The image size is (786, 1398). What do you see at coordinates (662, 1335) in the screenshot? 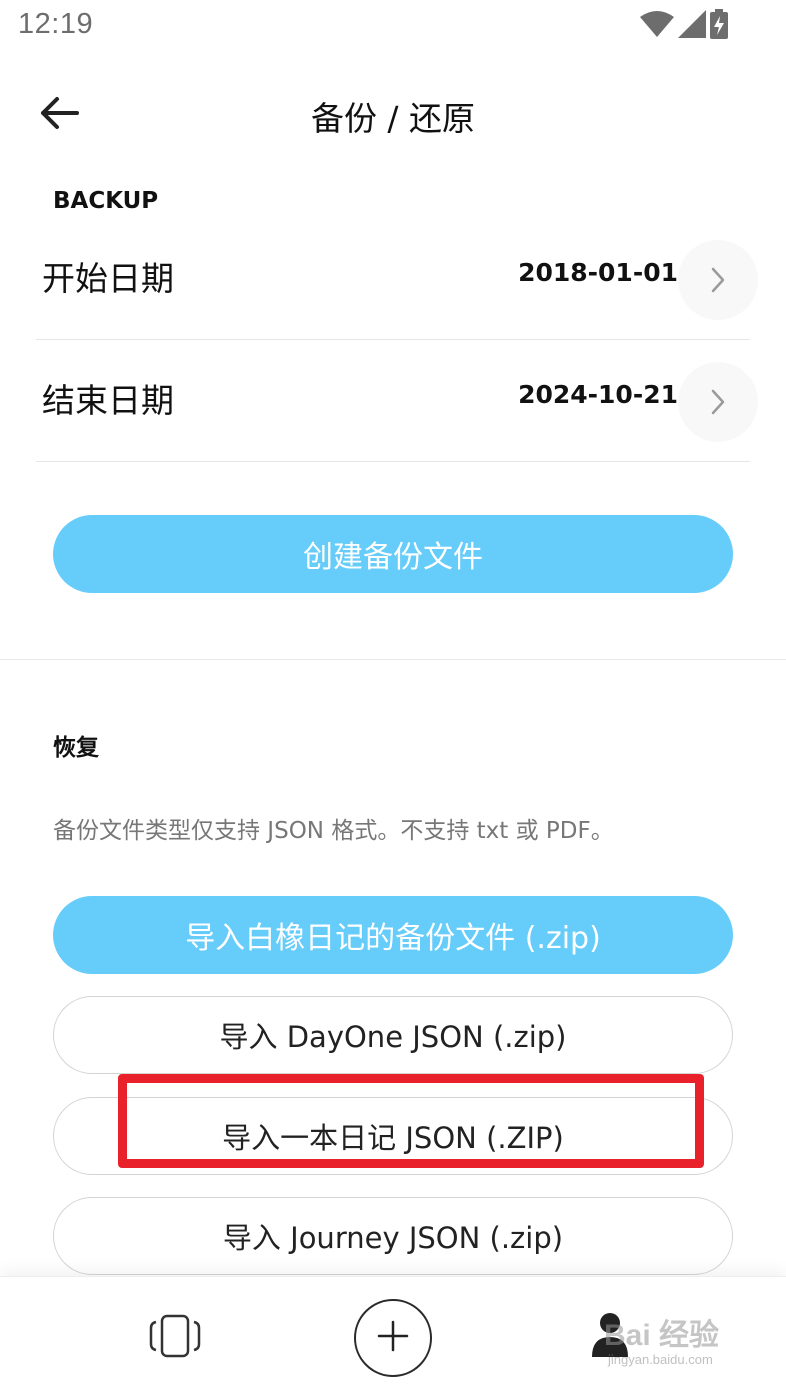
I see `watermark-text: Bai 经验` at bounding box center [662, 1335].